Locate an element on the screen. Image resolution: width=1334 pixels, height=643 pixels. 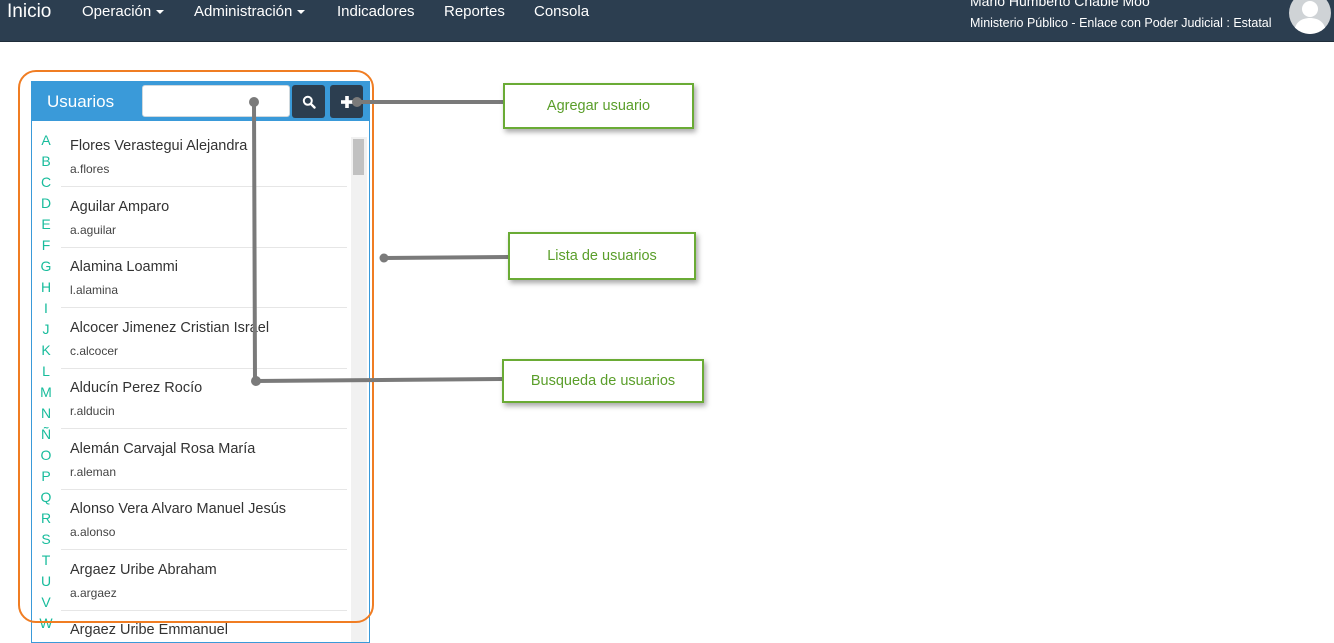
callout-add-user: Agregar usuario is located at coordinates (598, 106).